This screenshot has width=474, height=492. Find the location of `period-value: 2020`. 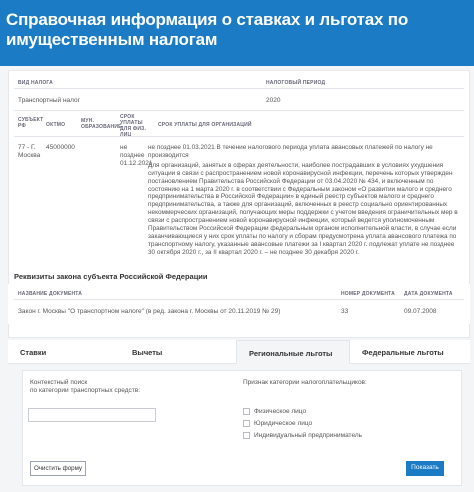

period-value: 2020 is located at coordinates (273, 100).